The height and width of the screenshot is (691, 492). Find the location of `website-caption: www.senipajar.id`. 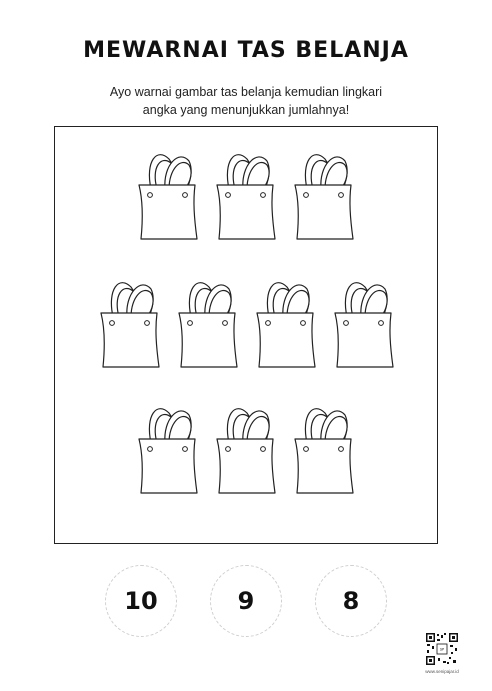

website-caption: www.senipajar.id is located at coordinates (442, 671).